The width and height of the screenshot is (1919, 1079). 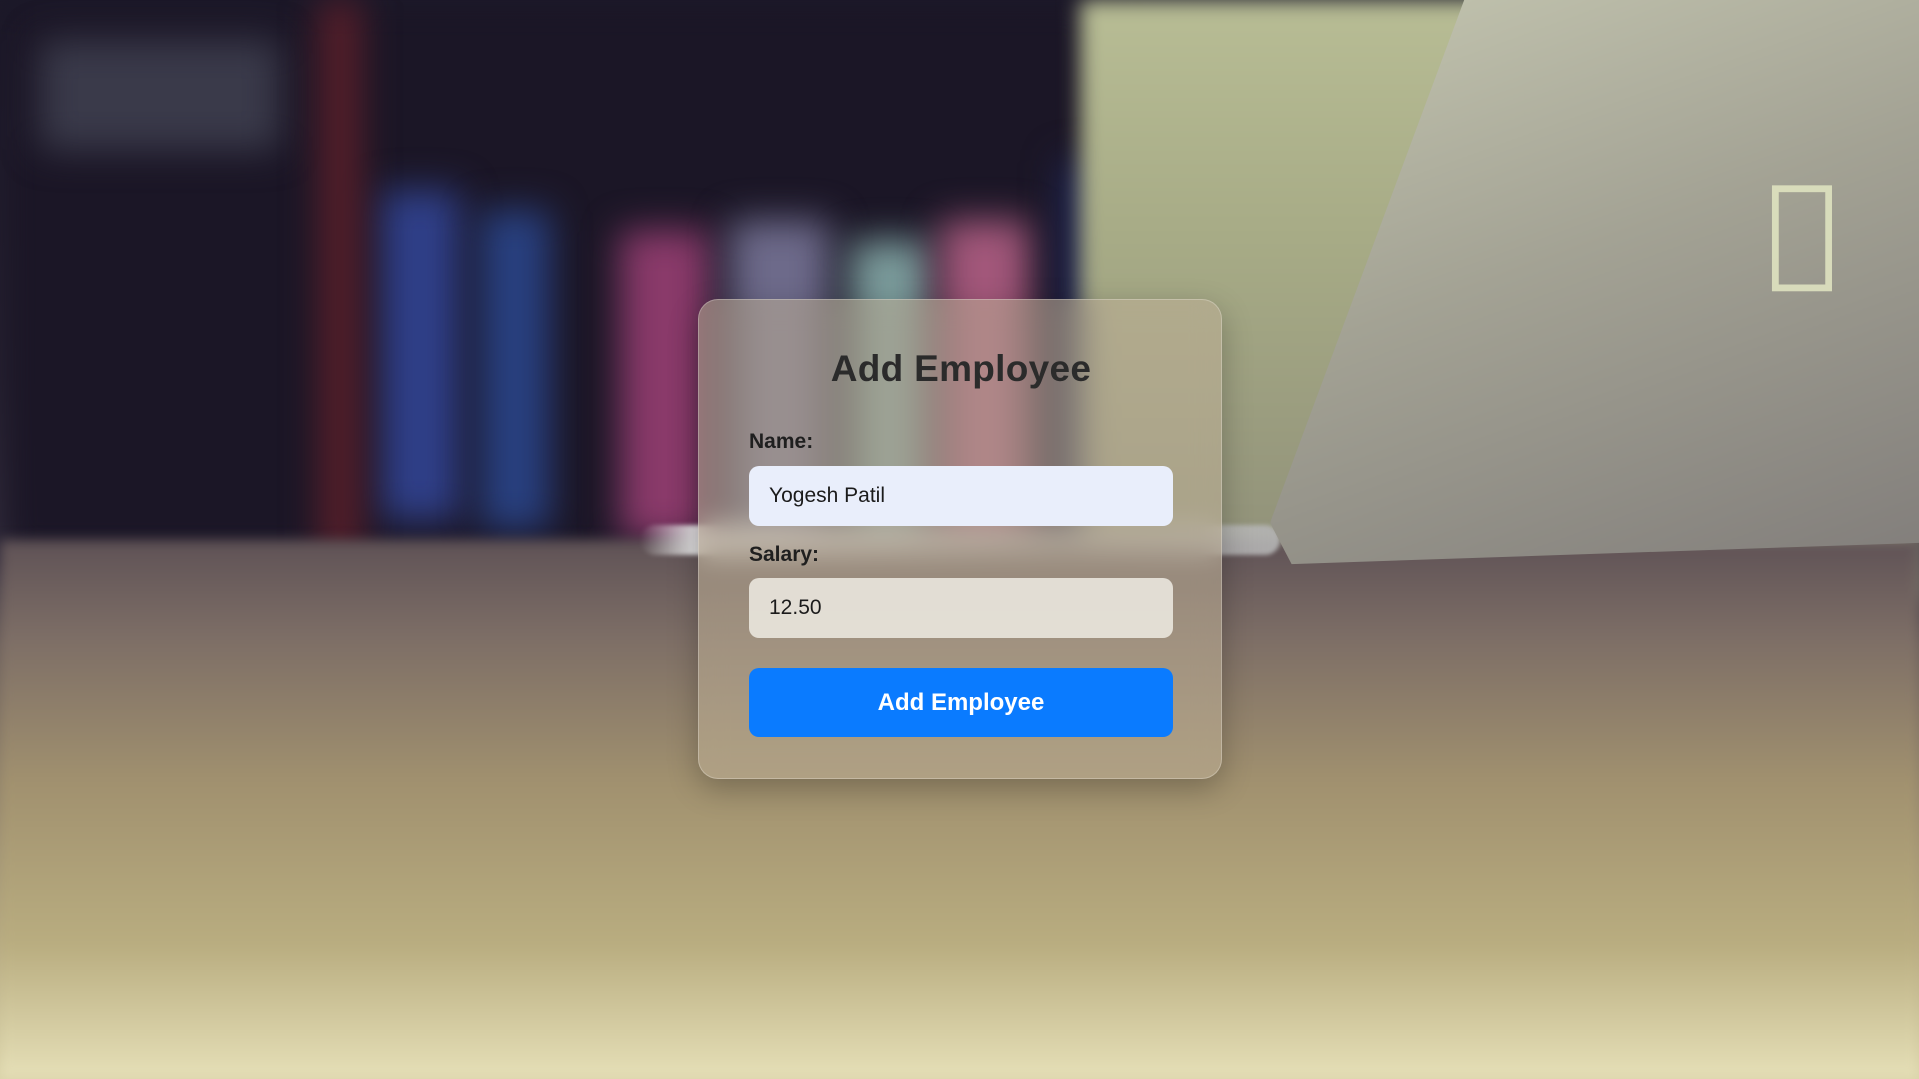 I want to click on page-title: Add Employee, so click(x=961, y=368).